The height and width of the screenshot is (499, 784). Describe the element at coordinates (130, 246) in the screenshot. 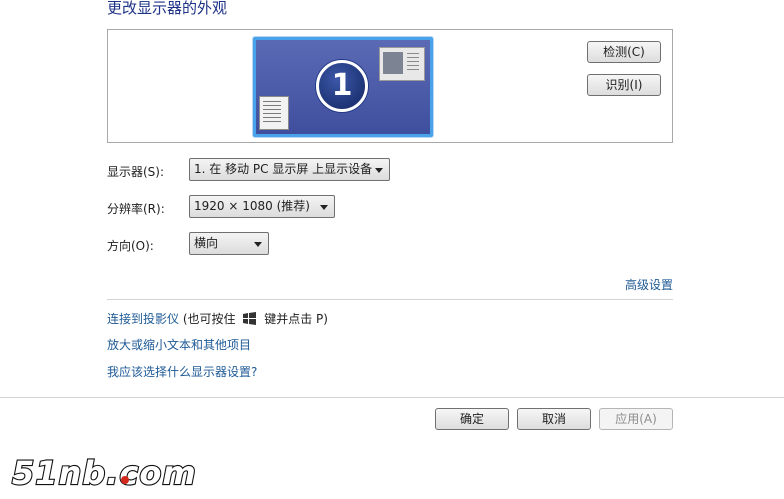

I see `orientation-label: 方向(O):` at that location.